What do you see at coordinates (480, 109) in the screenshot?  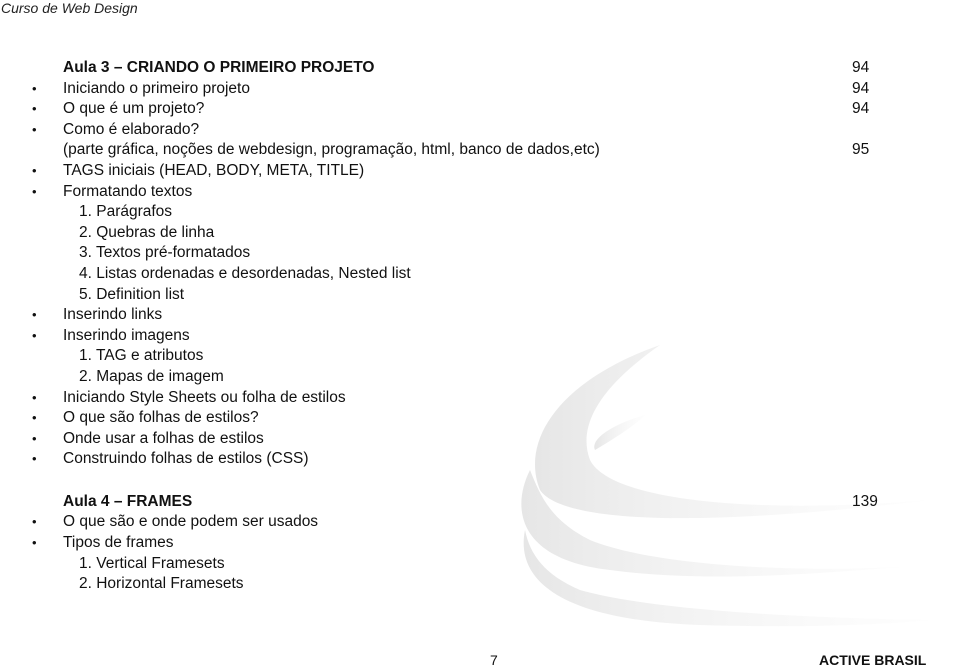 I see `toc-item: • O que é um projeto? 94` at bounding box center [480, 109].